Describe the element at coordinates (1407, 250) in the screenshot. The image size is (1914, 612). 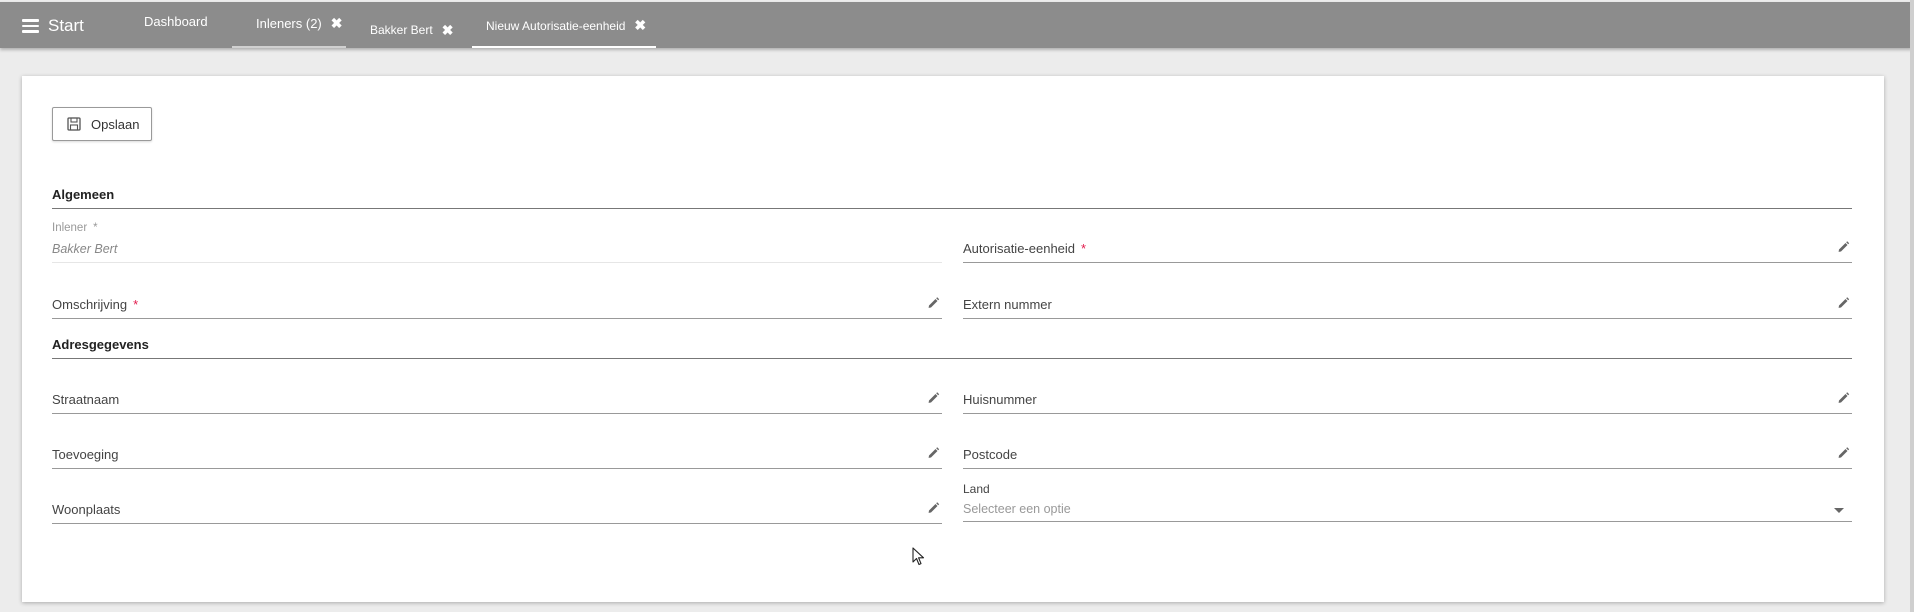
I see `autorisatie-eenheid-field: Autorisatie-eenheid *` at that location.